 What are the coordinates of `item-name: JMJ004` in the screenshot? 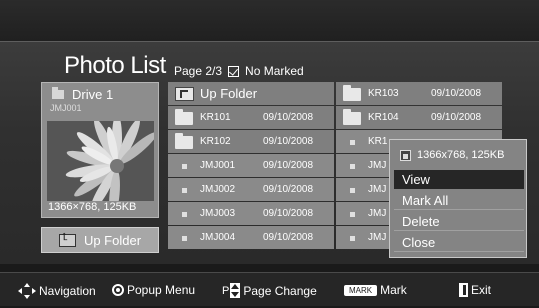 It's located at (218, 237).